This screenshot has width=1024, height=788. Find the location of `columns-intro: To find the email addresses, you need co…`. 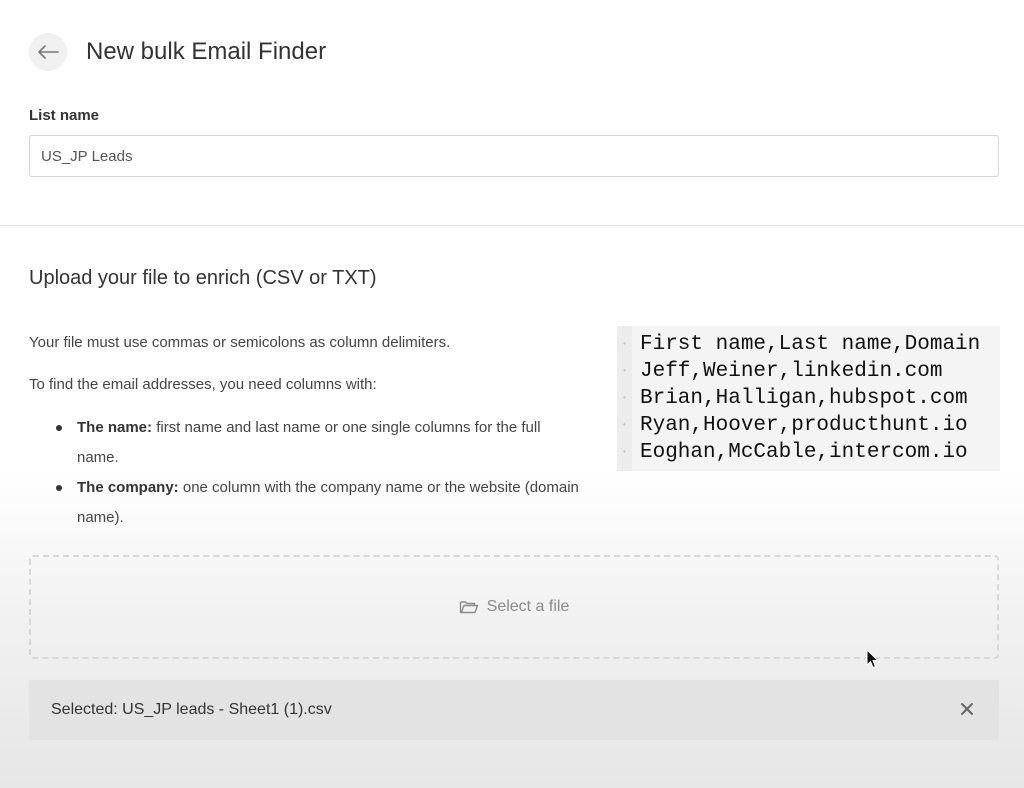

columns-intro: To find the email addresses, you need co… is located at coordinates (203, 384).